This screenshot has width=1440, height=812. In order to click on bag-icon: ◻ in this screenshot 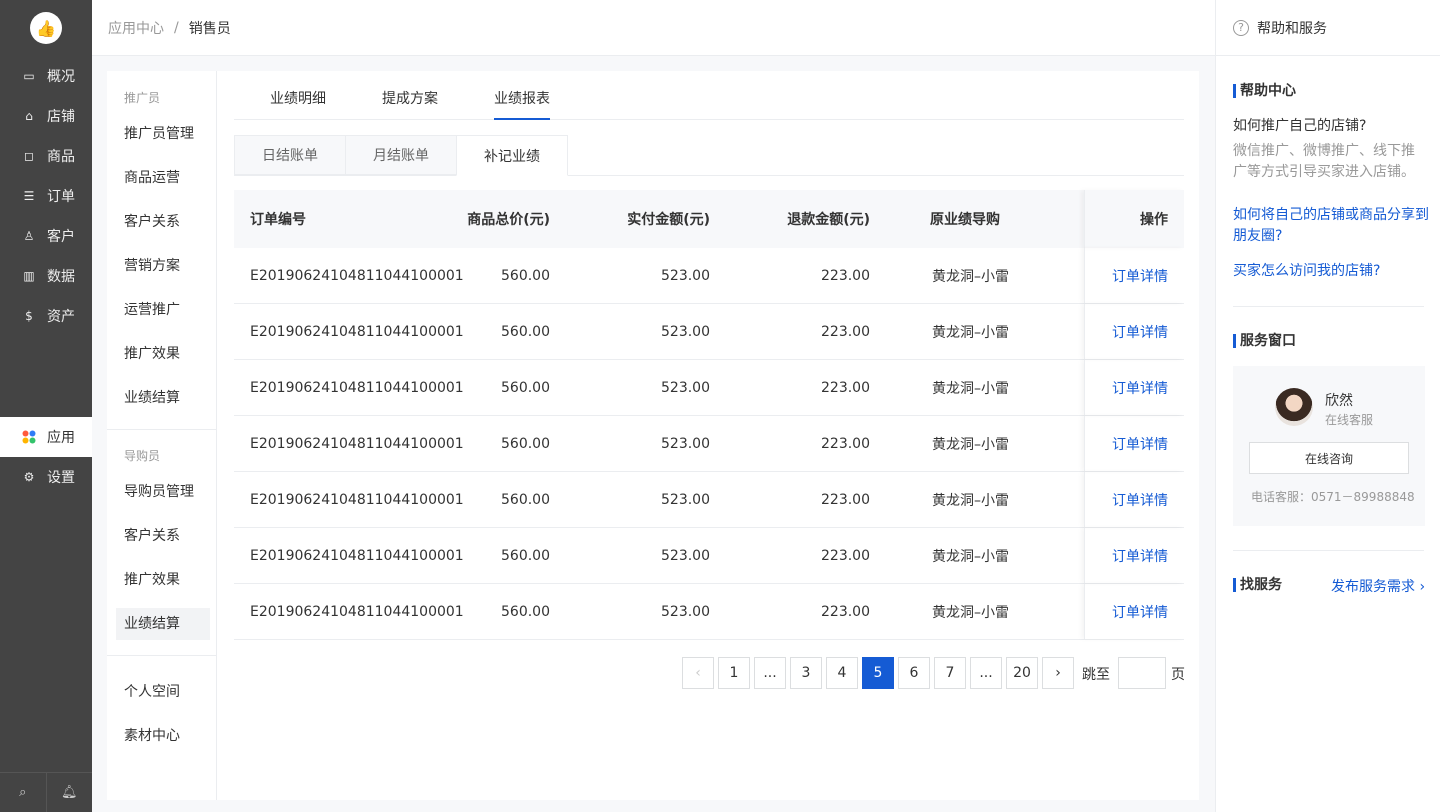, I will do `click(29, 156)`.